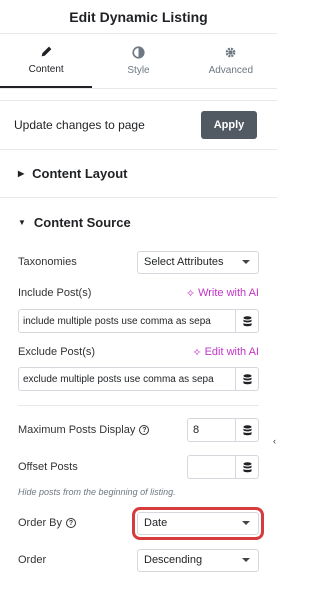 This screenshot has height=589, width=320. Describe the element at coordinates (57, 352) in the screenshot. I see `exclude-label: Exclude Post(s)` at that location.